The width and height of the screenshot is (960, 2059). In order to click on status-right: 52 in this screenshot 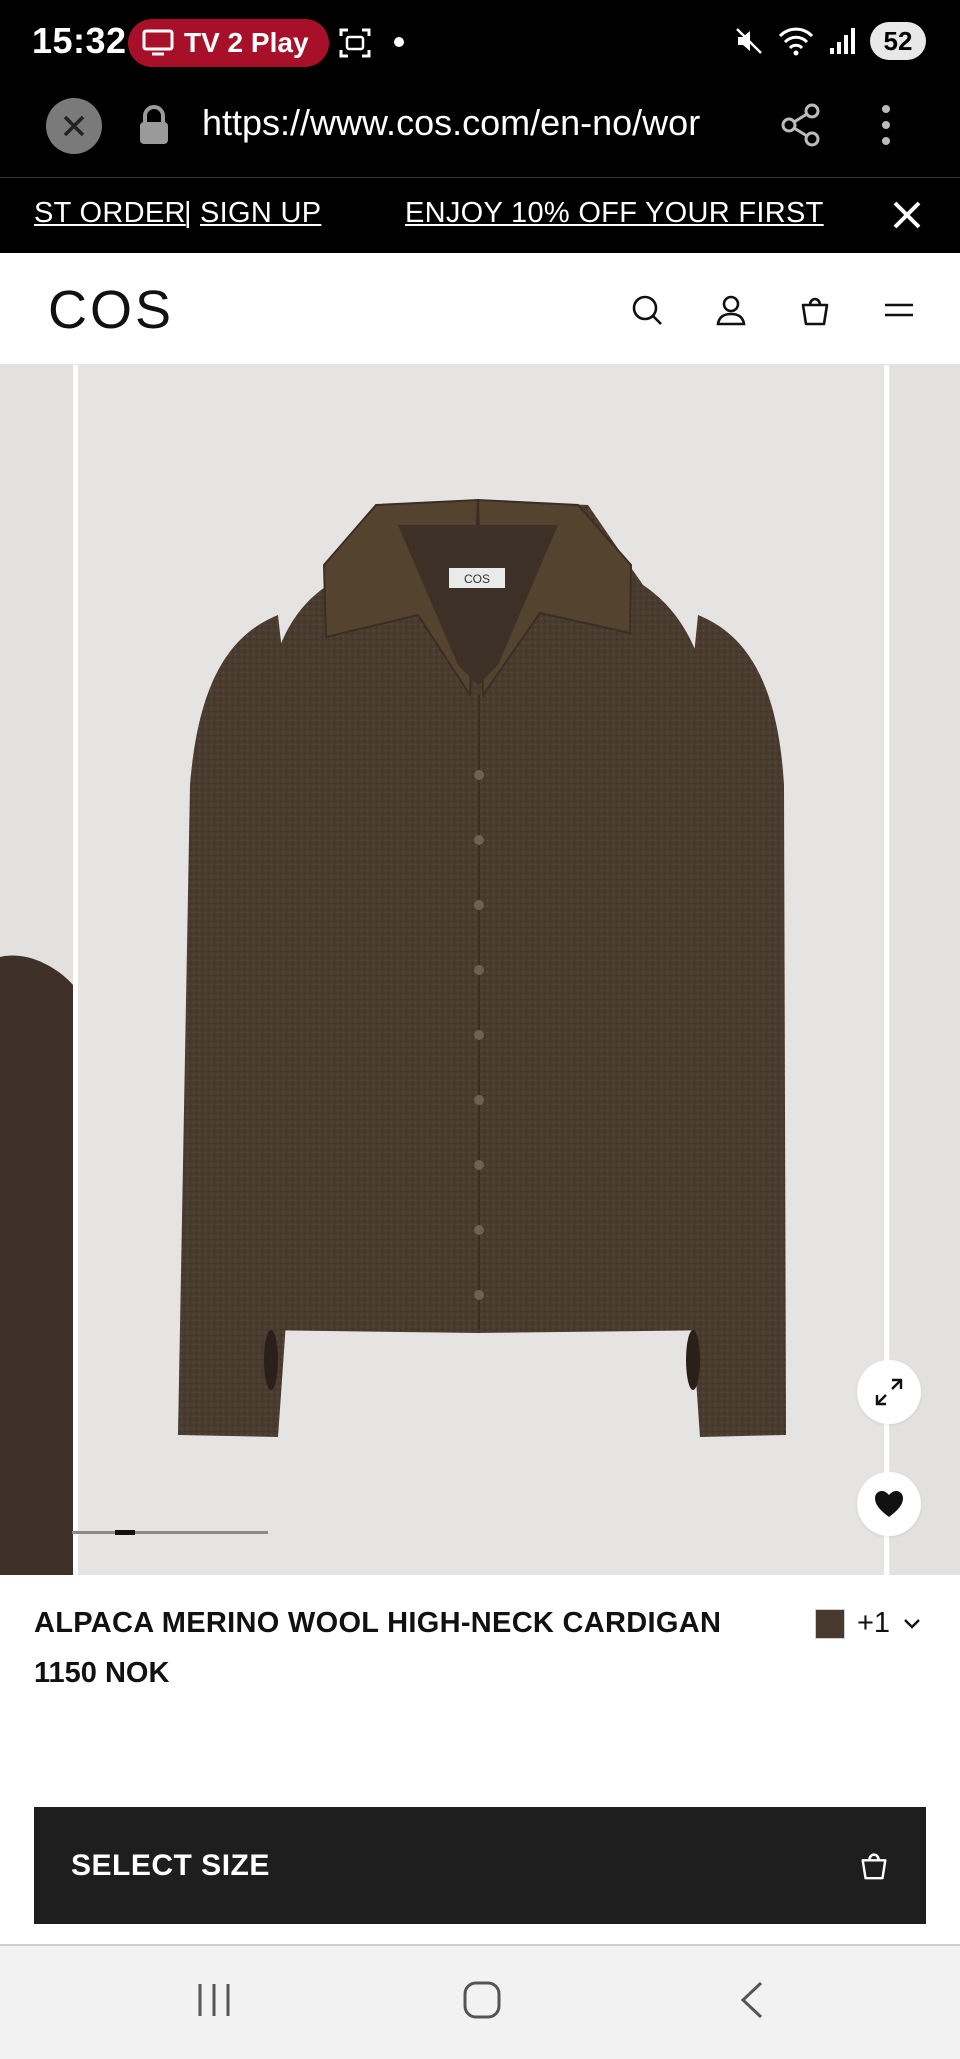, I will do `click(830, 41)`.